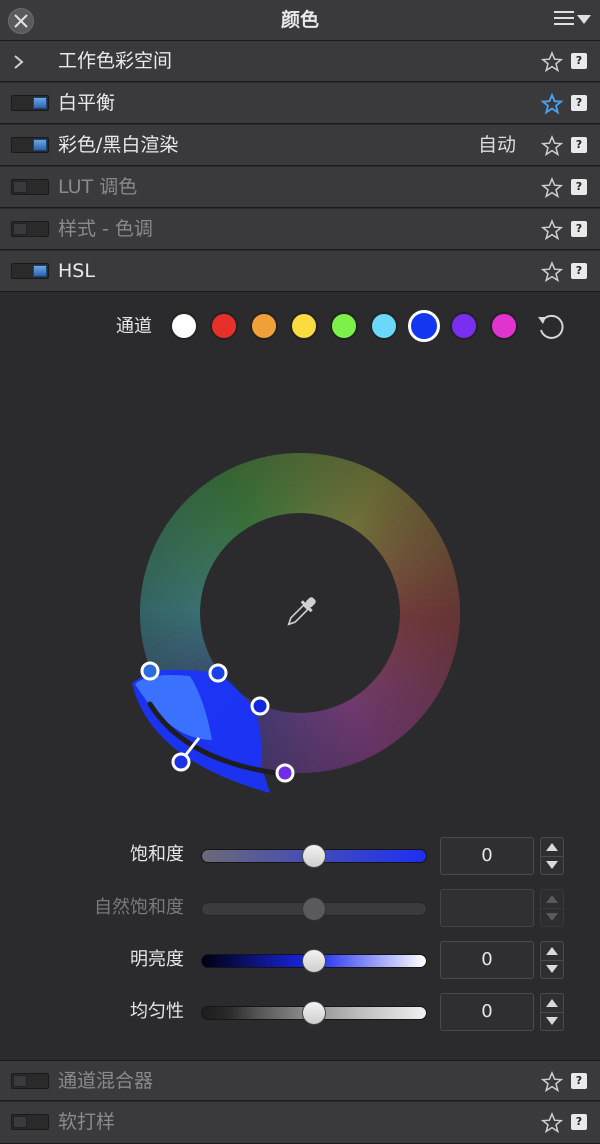  Describe the element at coordinates (150, 671) in the screenshot. I see `range-handle-outer-start` at that location.